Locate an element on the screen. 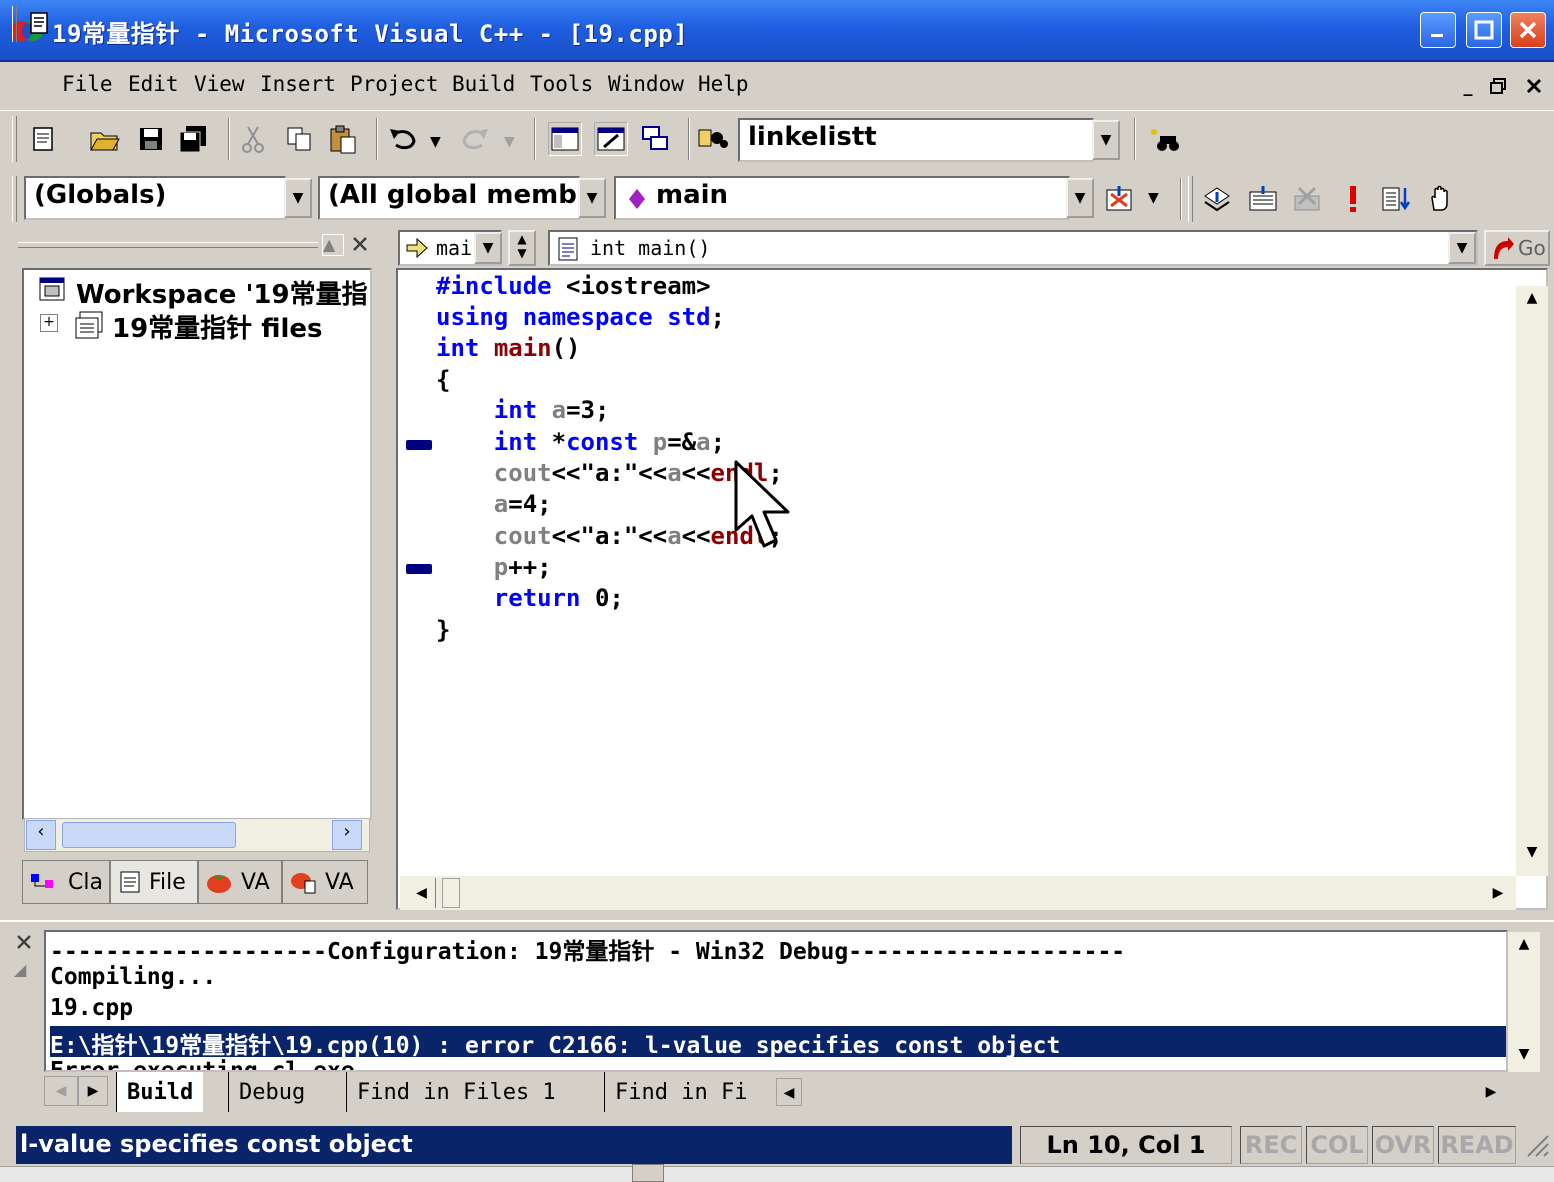  paste-button is located at coordinates (343, 139).